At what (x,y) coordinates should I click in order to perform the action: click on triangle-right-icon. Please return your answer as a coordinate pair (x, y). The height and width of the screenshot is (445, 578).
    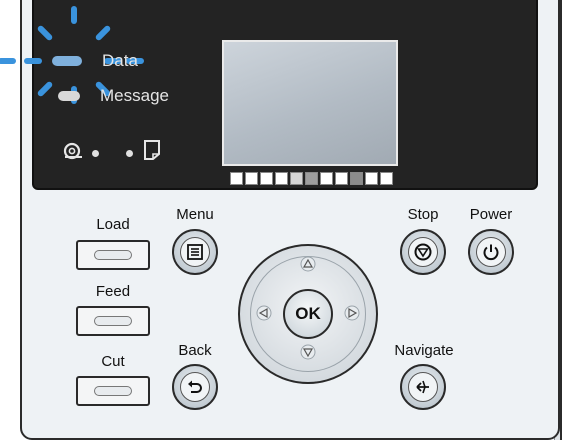
    Looking at the image, I should click on (352, 313).